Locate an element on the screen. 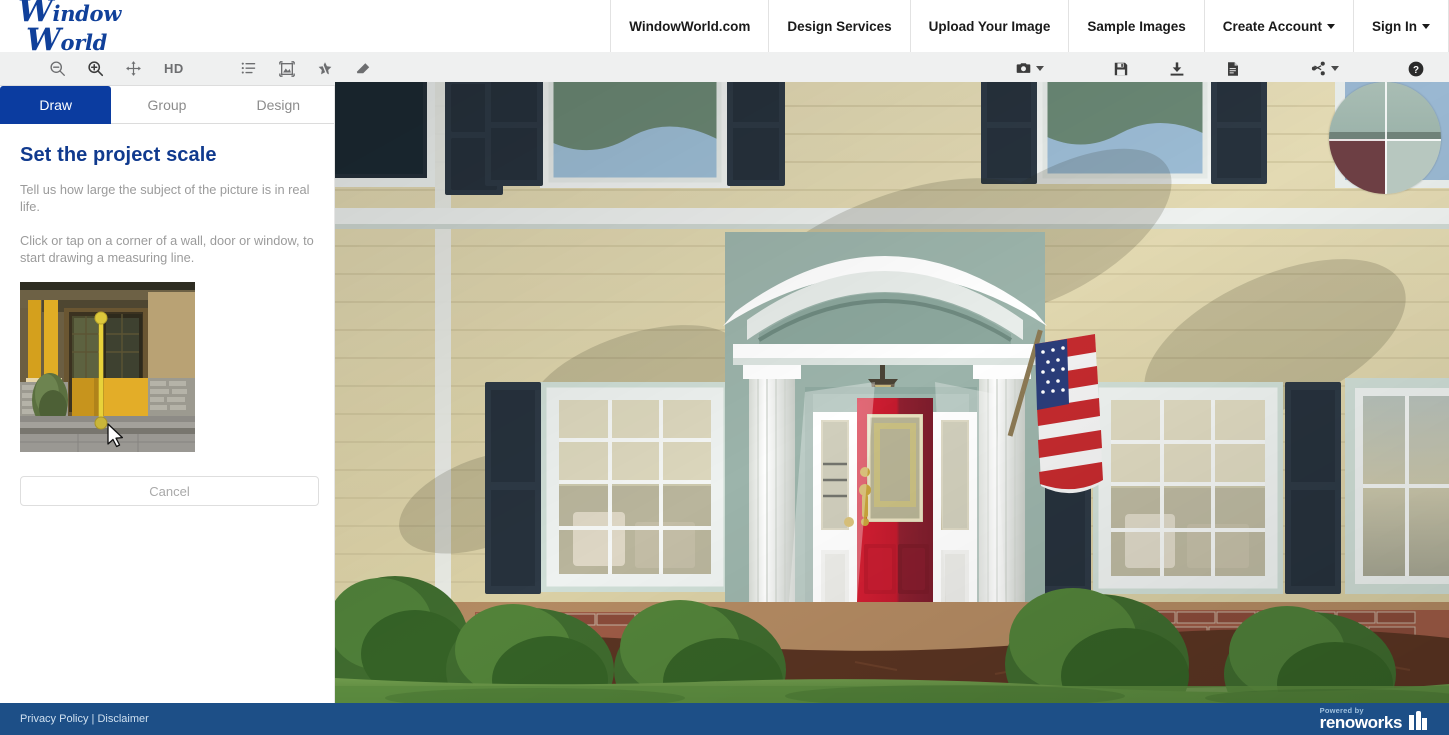 This screenshot has width=1449, height=735. nav-label: Upload Your Image is located at coordinates (989, 26).